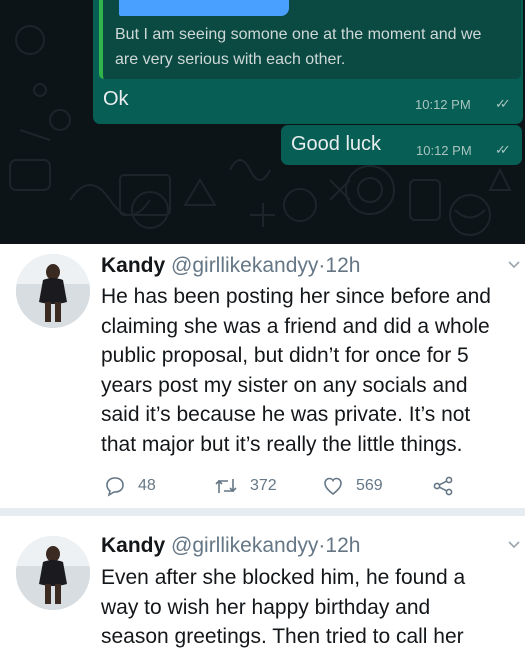  I want to click on reply-button: 48, so click(130, 486).